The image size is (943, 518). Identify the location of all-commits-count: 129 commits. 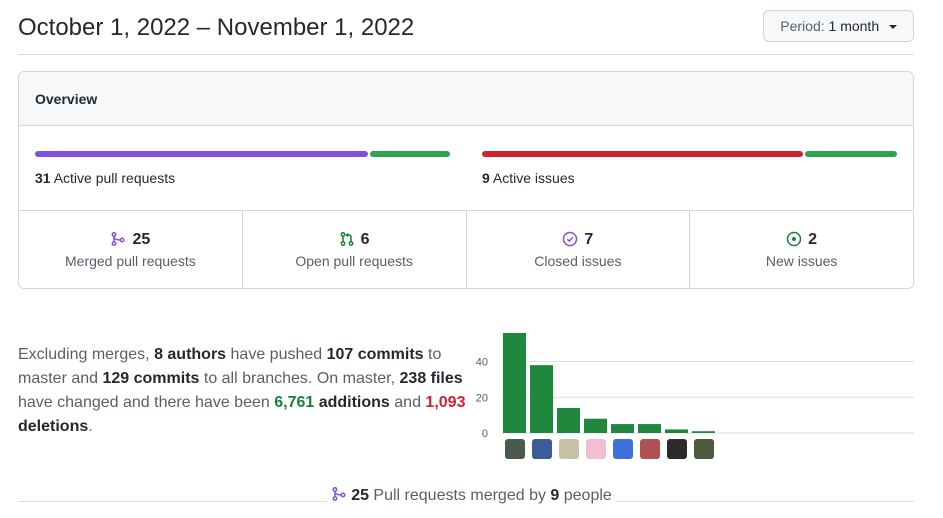
(151, 378).